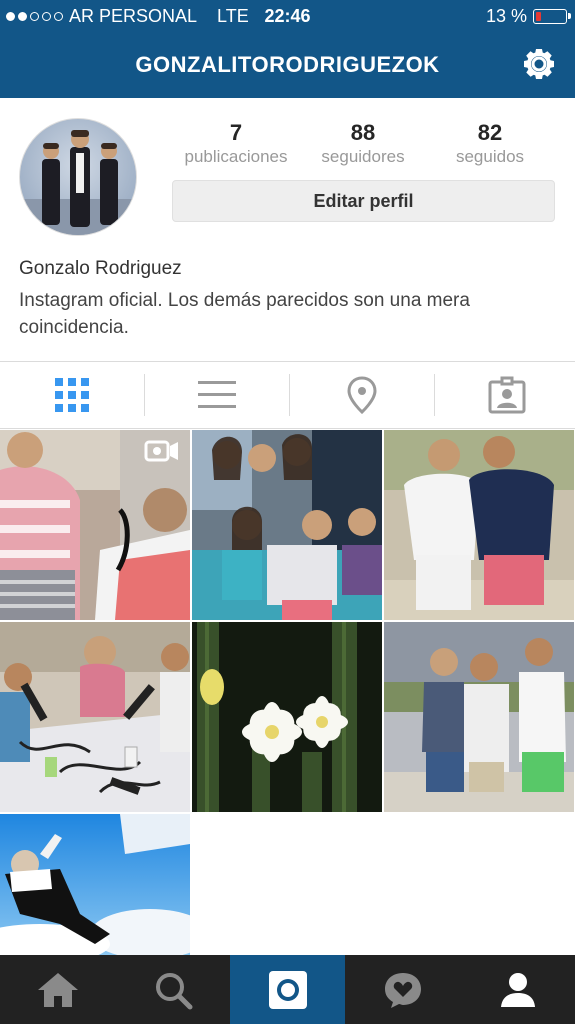  I want to click on posts-count-value: 7, so click(236, 132).